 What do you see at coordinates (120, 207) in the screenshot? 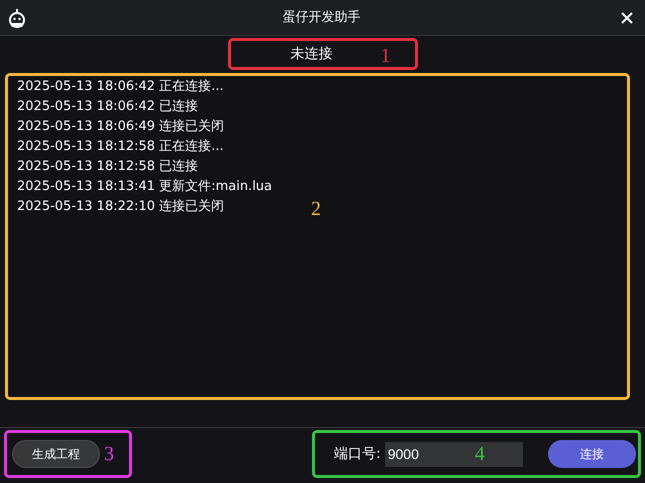
I see `log-line: 2025-05-13 18:22:10 连接已关闭` at bounding box center [120, 207].